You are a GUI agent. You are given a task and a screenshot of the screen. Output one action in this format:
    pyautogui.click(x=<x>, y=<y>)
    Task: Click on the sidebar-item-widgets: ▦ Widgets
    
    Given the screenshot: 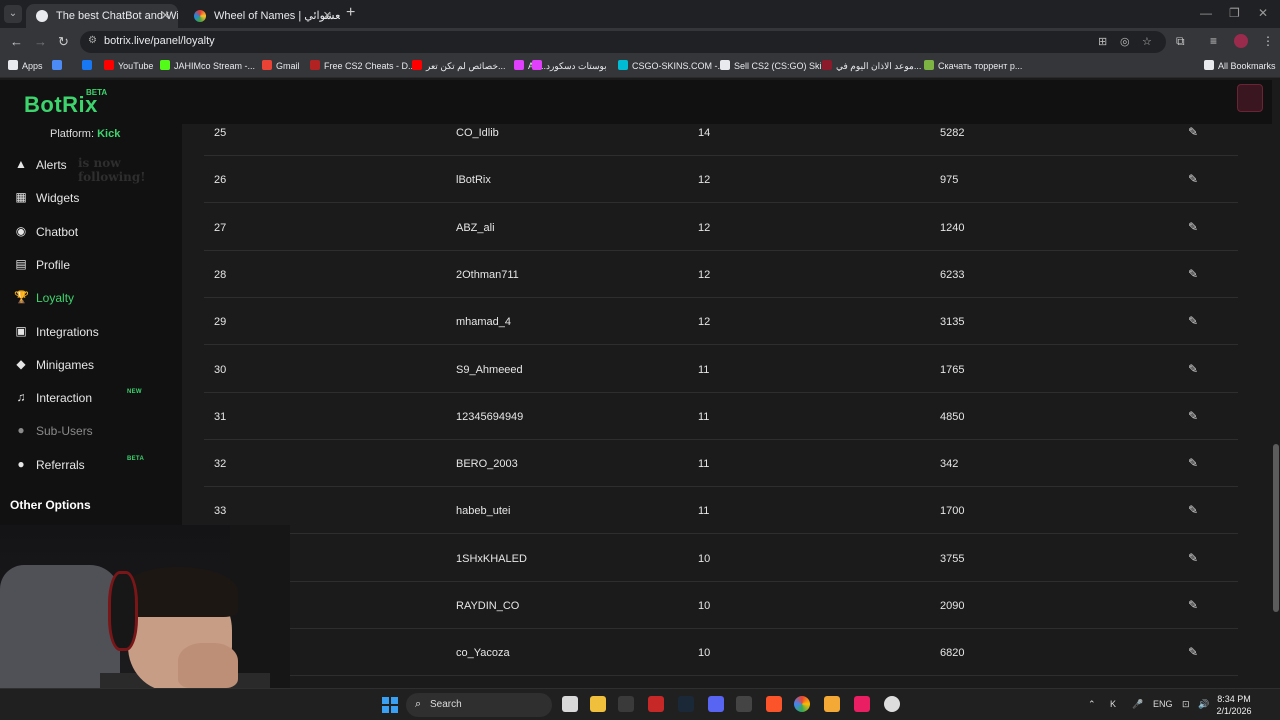 What is the action you would take?
    pyautogui.click(x=94, y=199)
    